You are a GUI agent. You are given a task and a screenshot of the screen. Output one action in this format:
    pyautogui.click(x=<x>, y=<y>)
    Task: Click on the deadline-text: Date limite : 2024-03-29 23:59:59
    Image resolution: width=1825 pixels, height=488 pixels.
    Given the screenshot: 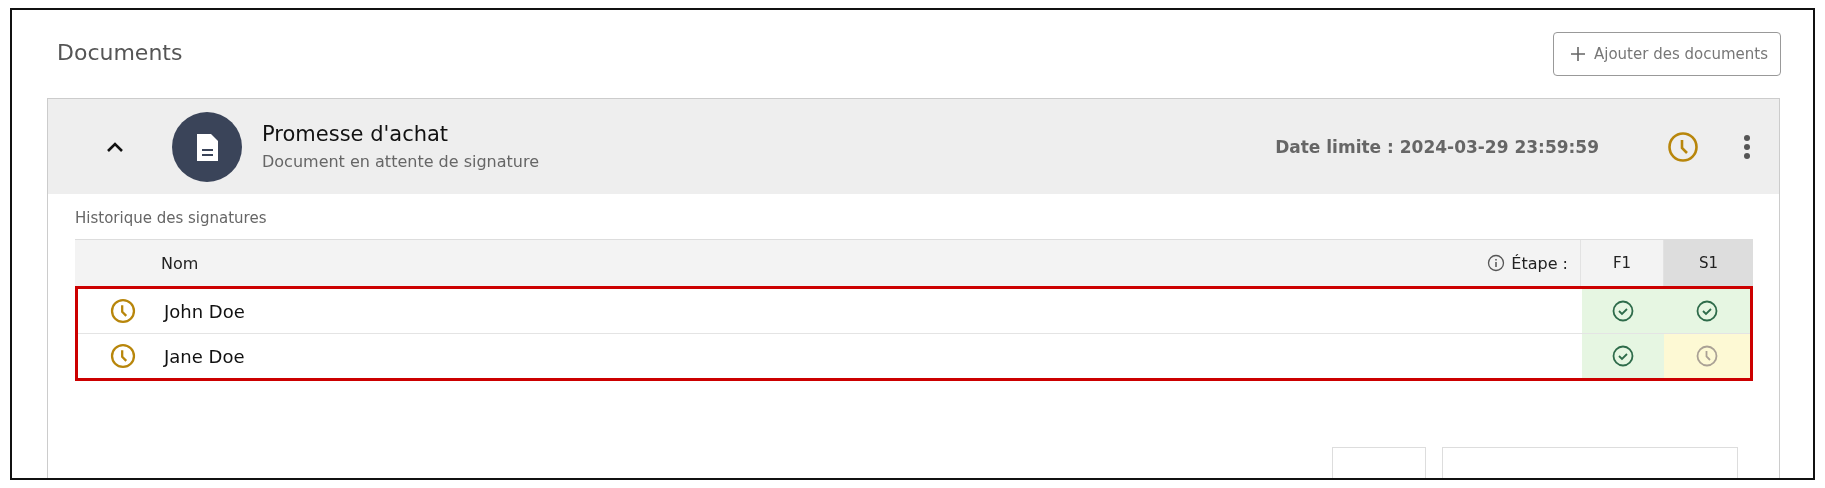 What is the action you would take?
    pyautogui.click(x=1437, y=146)
    